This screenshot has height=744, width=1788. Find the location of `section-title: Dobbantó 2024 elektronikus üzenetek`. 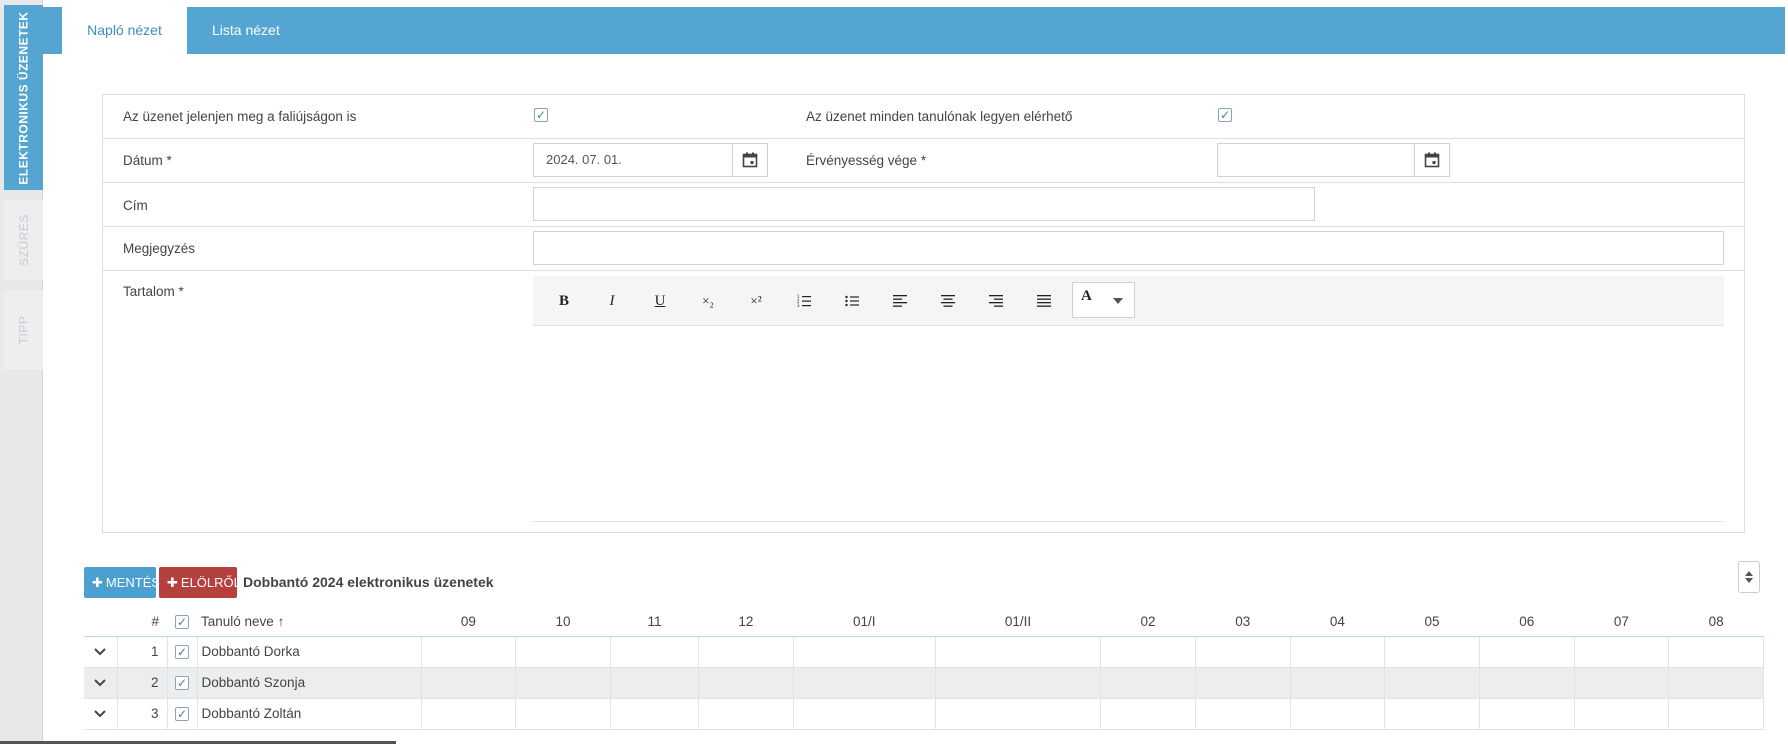

section-title: Dobbantó 2024 elektronikus üzenetek is located at coordinates (368, 582).